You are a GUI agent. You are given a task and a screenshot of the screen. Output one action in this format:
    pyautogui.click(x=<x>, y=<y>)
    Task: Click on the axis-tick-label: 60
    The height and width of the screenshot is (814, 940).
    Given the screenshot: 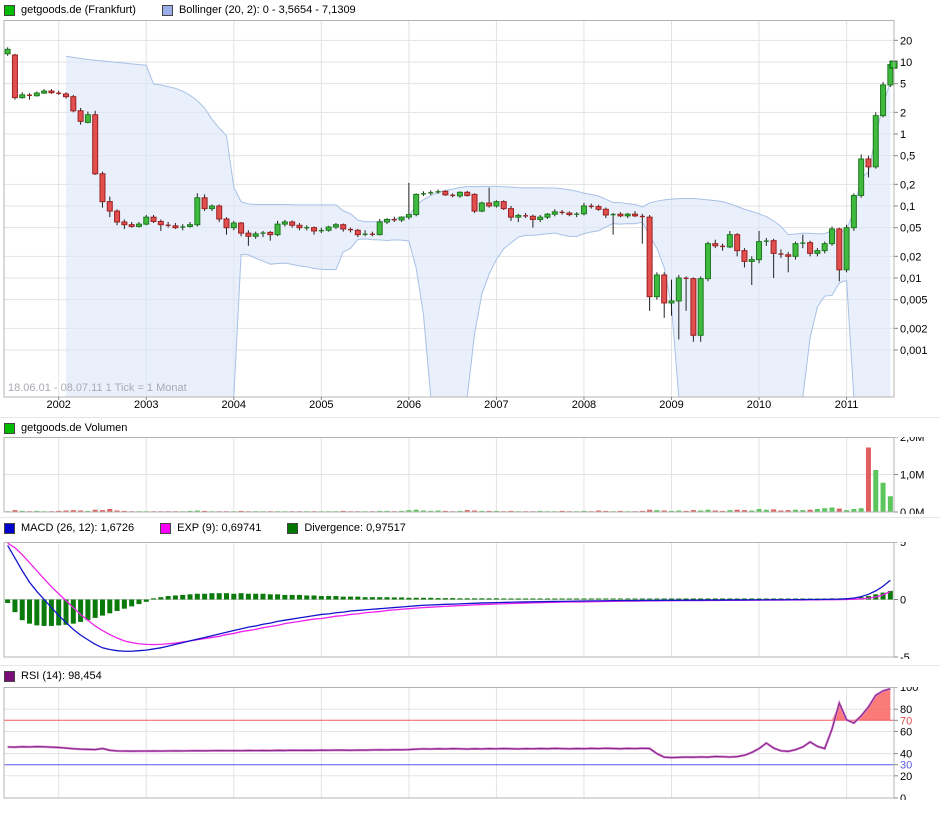 What is the action you would take?
    pyautogui.click(x=906, y=732)
    